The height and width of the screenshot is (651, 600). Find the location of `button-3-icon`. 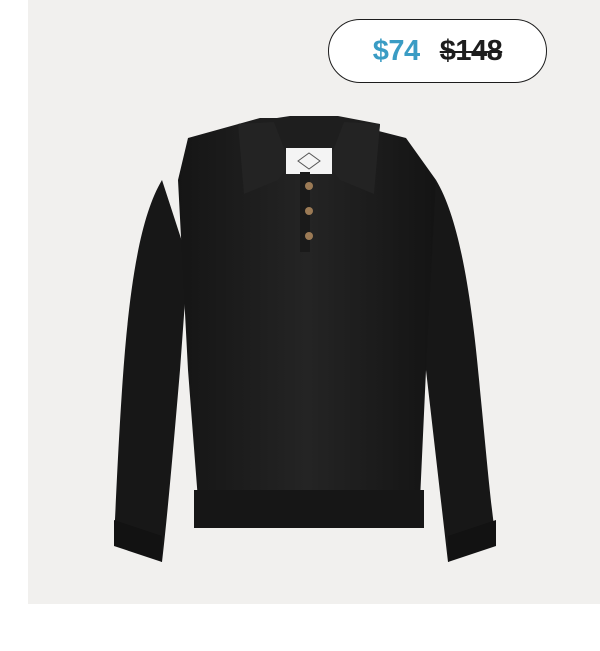

button-3-icon is located at coordinates (309, 236).